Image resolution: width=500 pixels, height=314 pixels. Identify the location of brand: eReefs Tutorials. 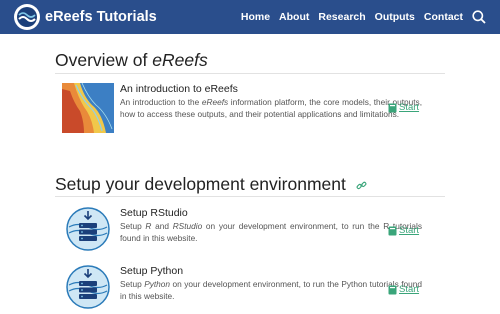
(85, 17).